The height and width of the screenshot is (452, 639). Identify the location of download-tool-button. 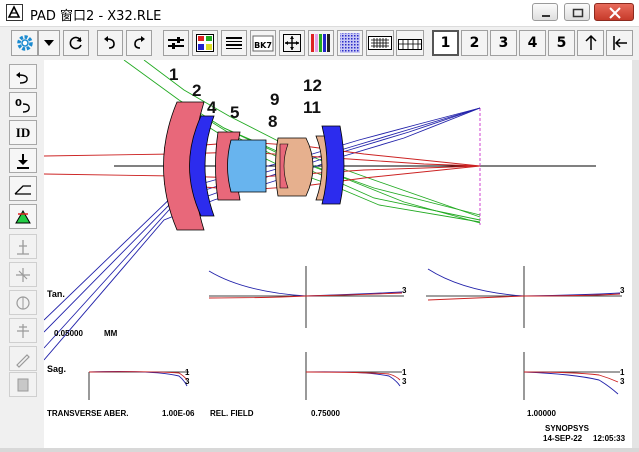
(23, 160).